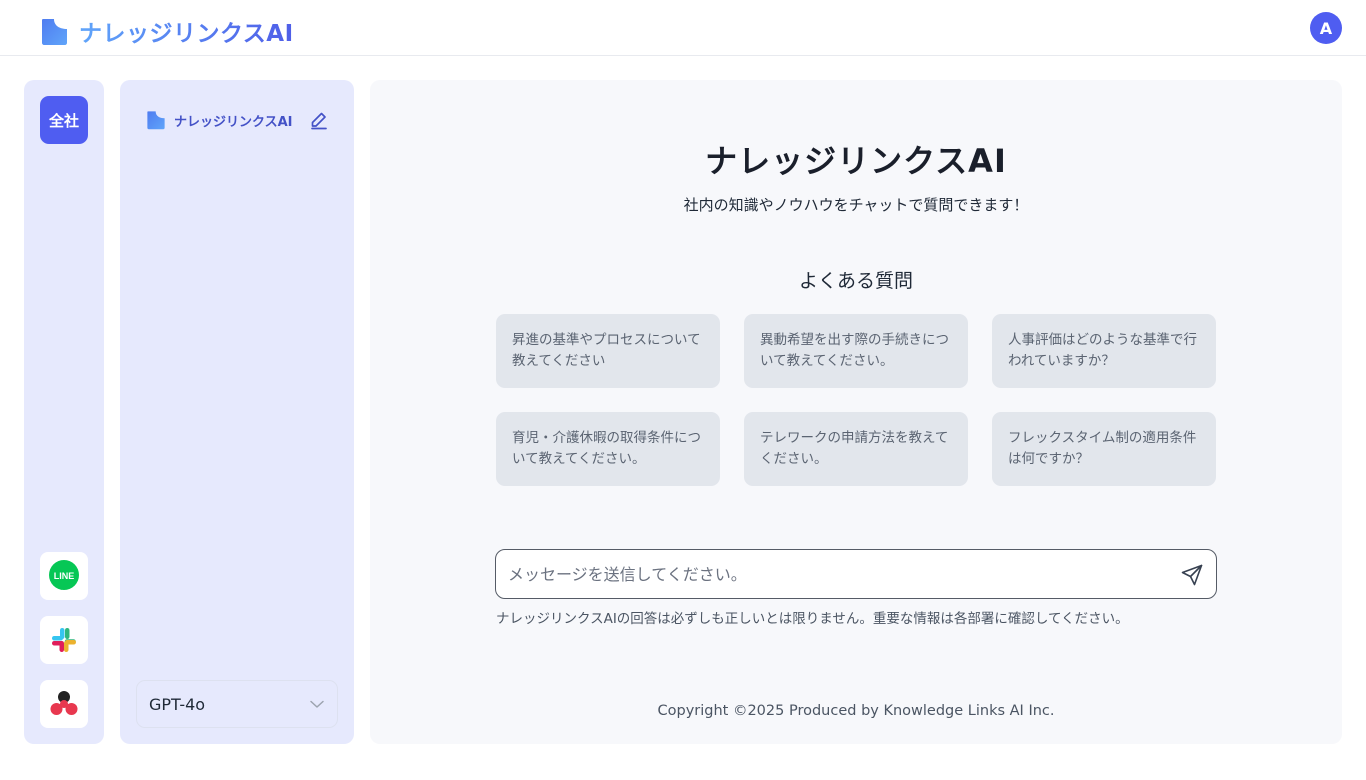 The image size is (1366, 780). Describe the element at coordinates (319, 120) in the screenshot. I see `new-chat-edit-icon` at that location.